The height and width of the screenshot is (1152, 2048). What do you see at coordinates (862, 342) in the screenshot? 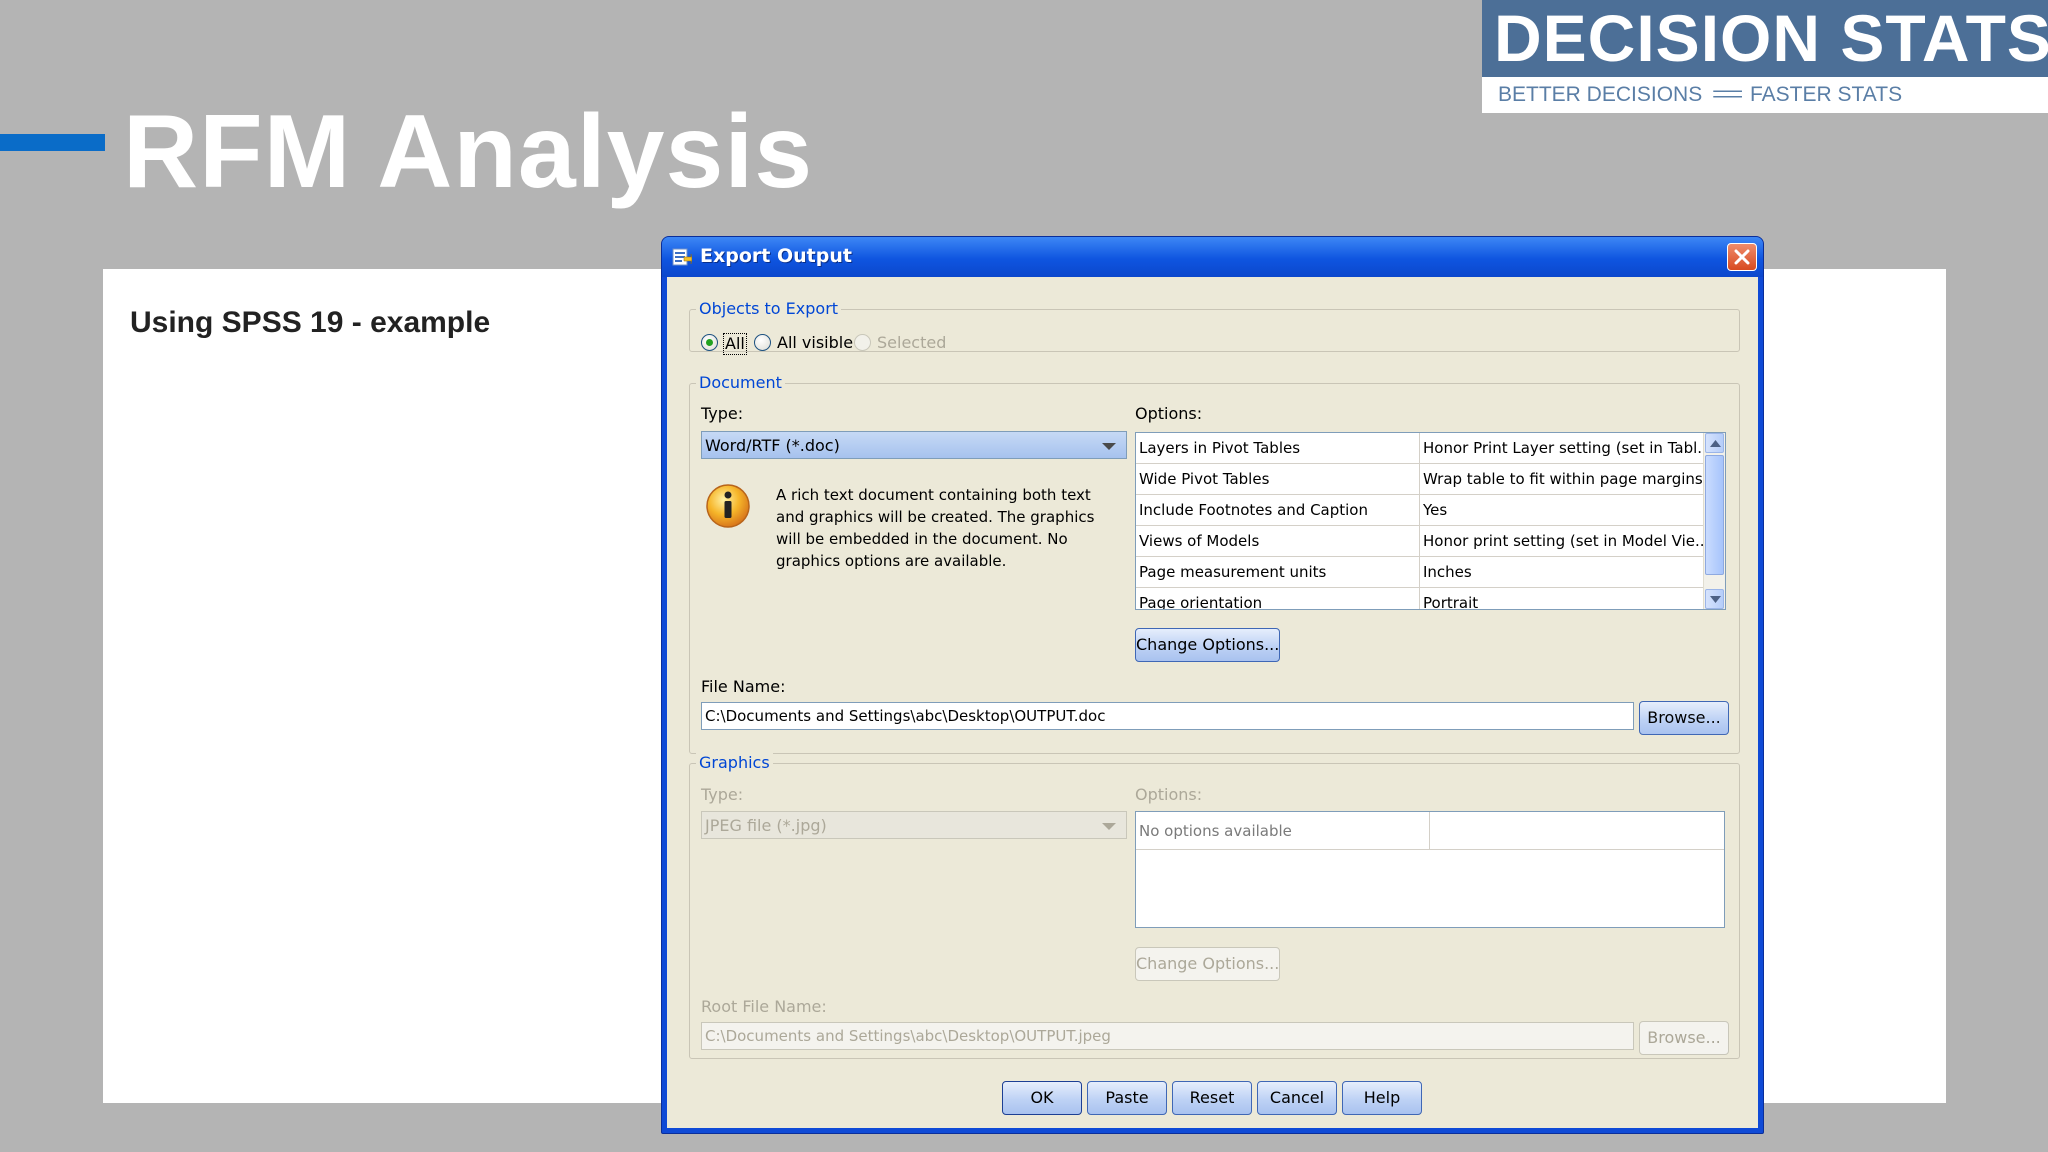
I see `radio-selected` at bounding box center [862, 342].